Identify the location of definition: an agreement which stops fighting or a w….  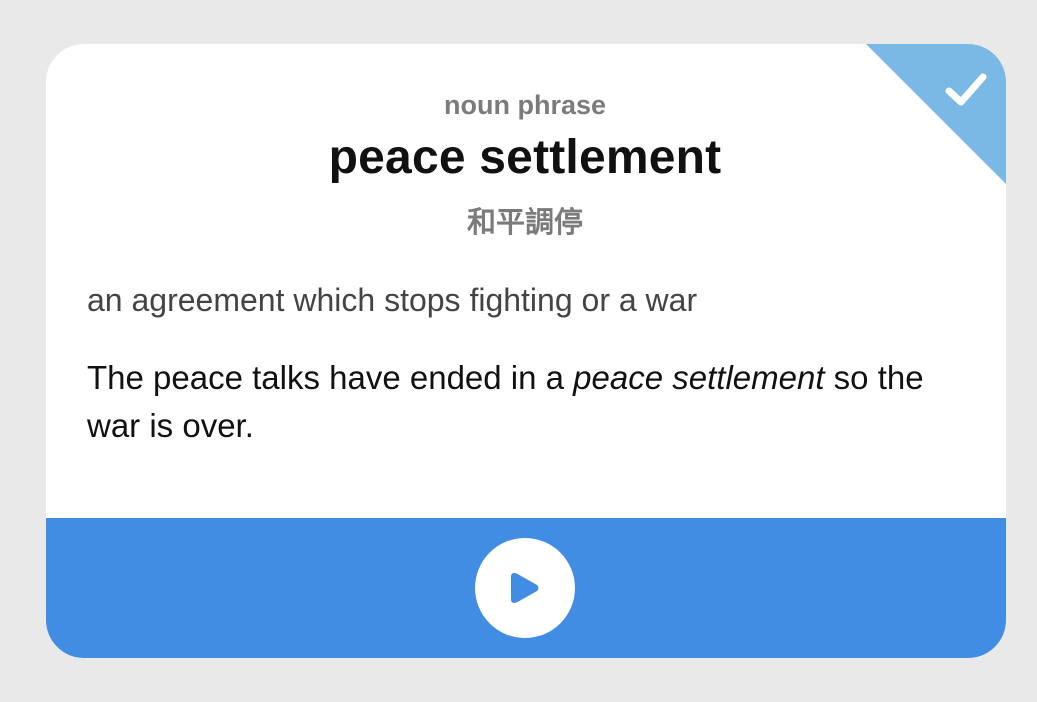
(392, 300).